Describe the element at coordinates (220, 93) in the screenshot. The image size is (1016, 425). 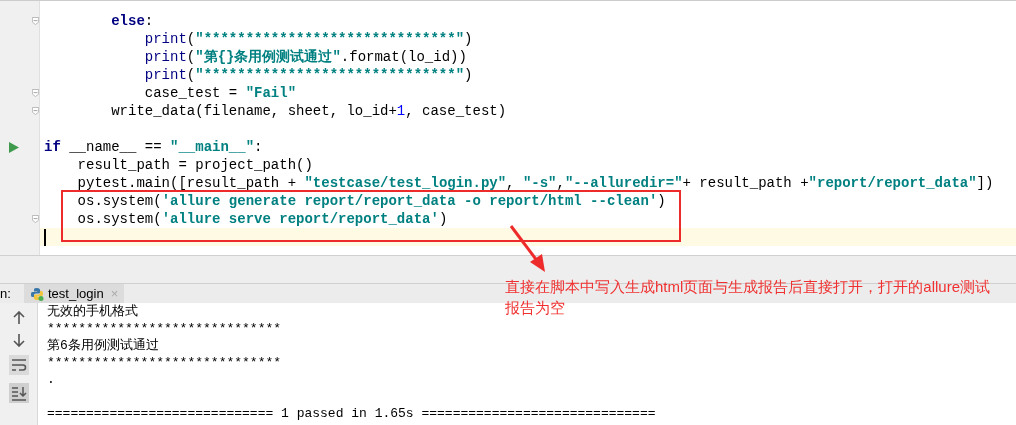
I see `code-line: case_test = "Fail"` at that location.